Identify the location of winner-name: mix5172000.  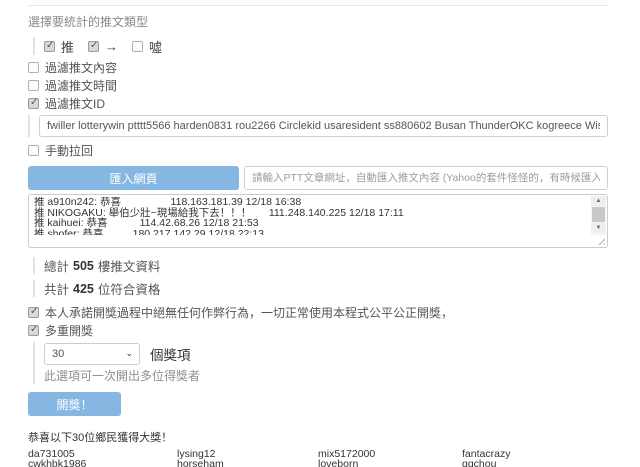
(347, 454).